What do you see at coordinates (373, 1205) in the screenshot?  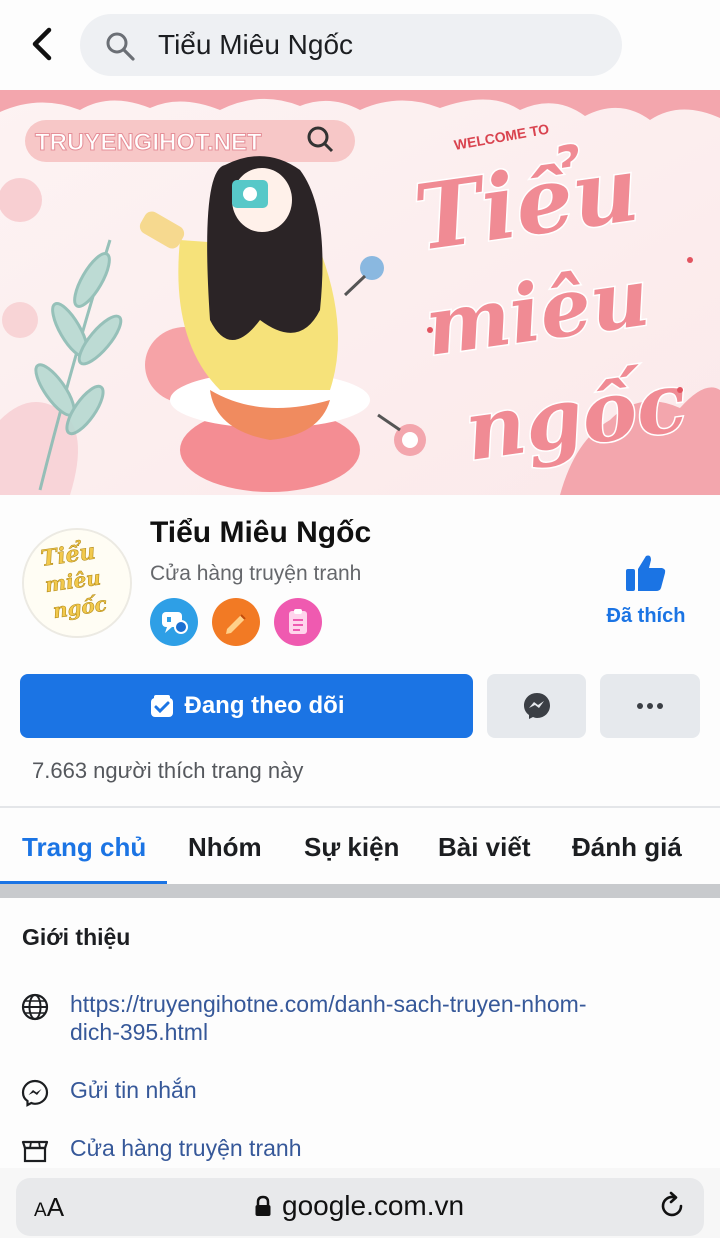 I see `url-text: google.com.vn` at bounding box center [373, 1205].